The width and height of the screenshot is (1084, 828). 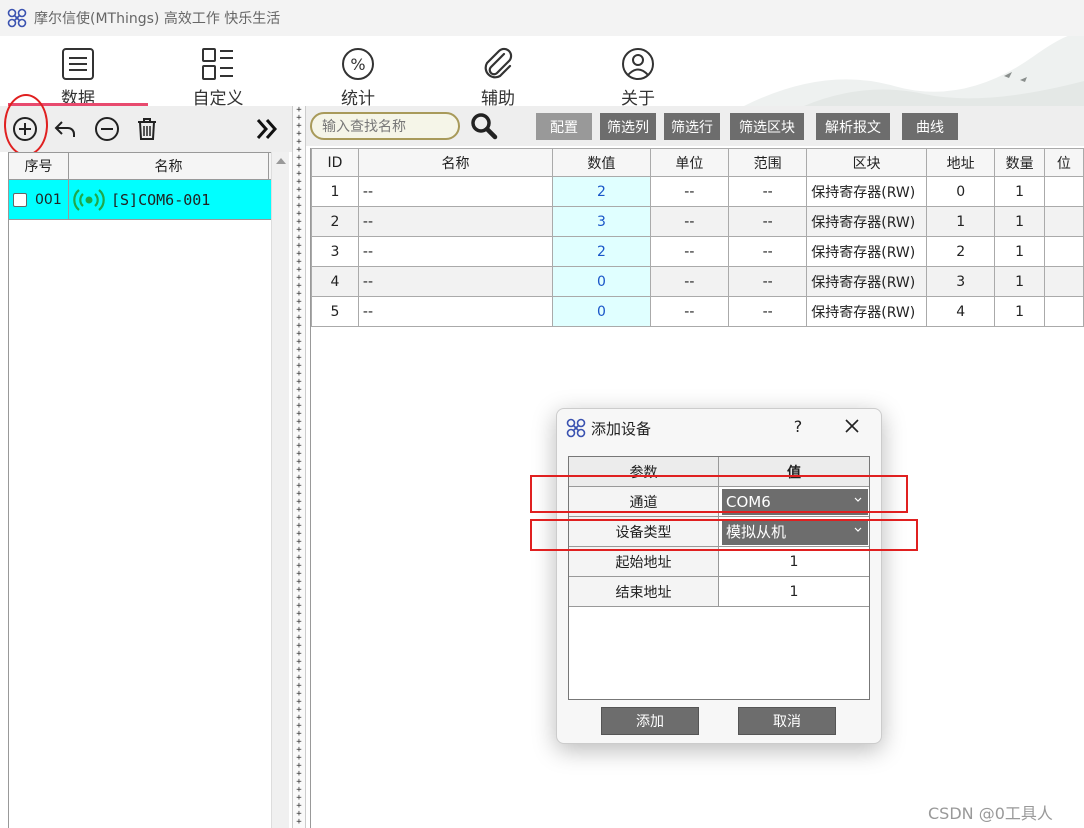 What do you see at coordinates (798, 428) in the screenshot?
I see `help-button: ?` at bounding box center [798, 428].